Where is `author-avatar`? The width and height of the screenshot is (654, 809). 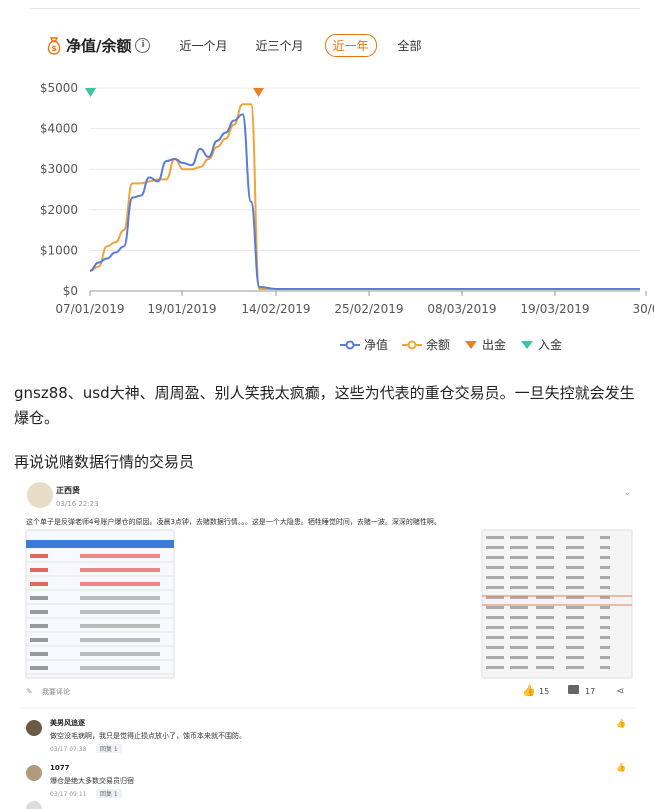 author-avatar is located at coordinates (40, 495).